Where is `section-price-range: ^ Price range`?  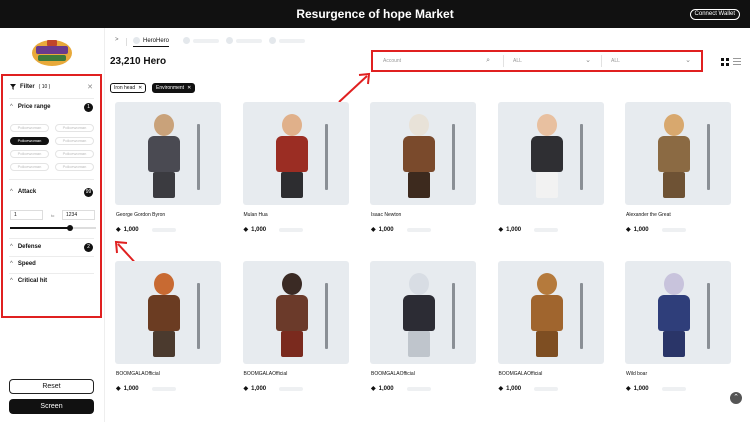 section-price-range: ^ Price range is located at coordinates (30, 107).